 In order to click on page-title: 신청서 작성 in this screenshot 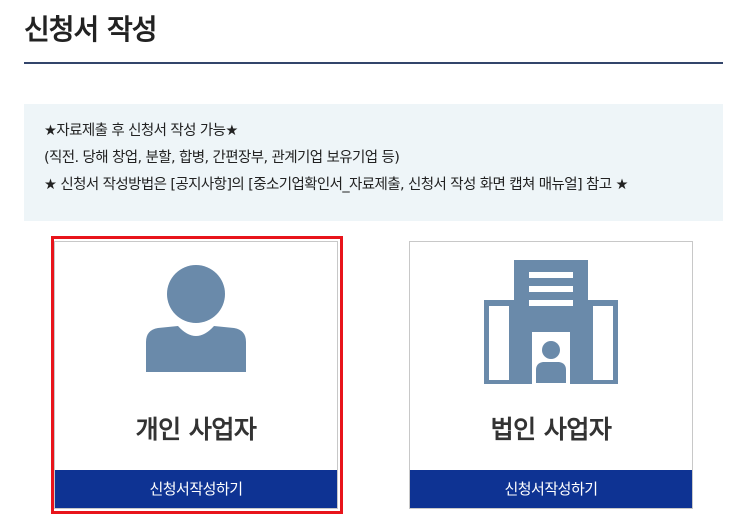, I will do `click(91, 29)`.